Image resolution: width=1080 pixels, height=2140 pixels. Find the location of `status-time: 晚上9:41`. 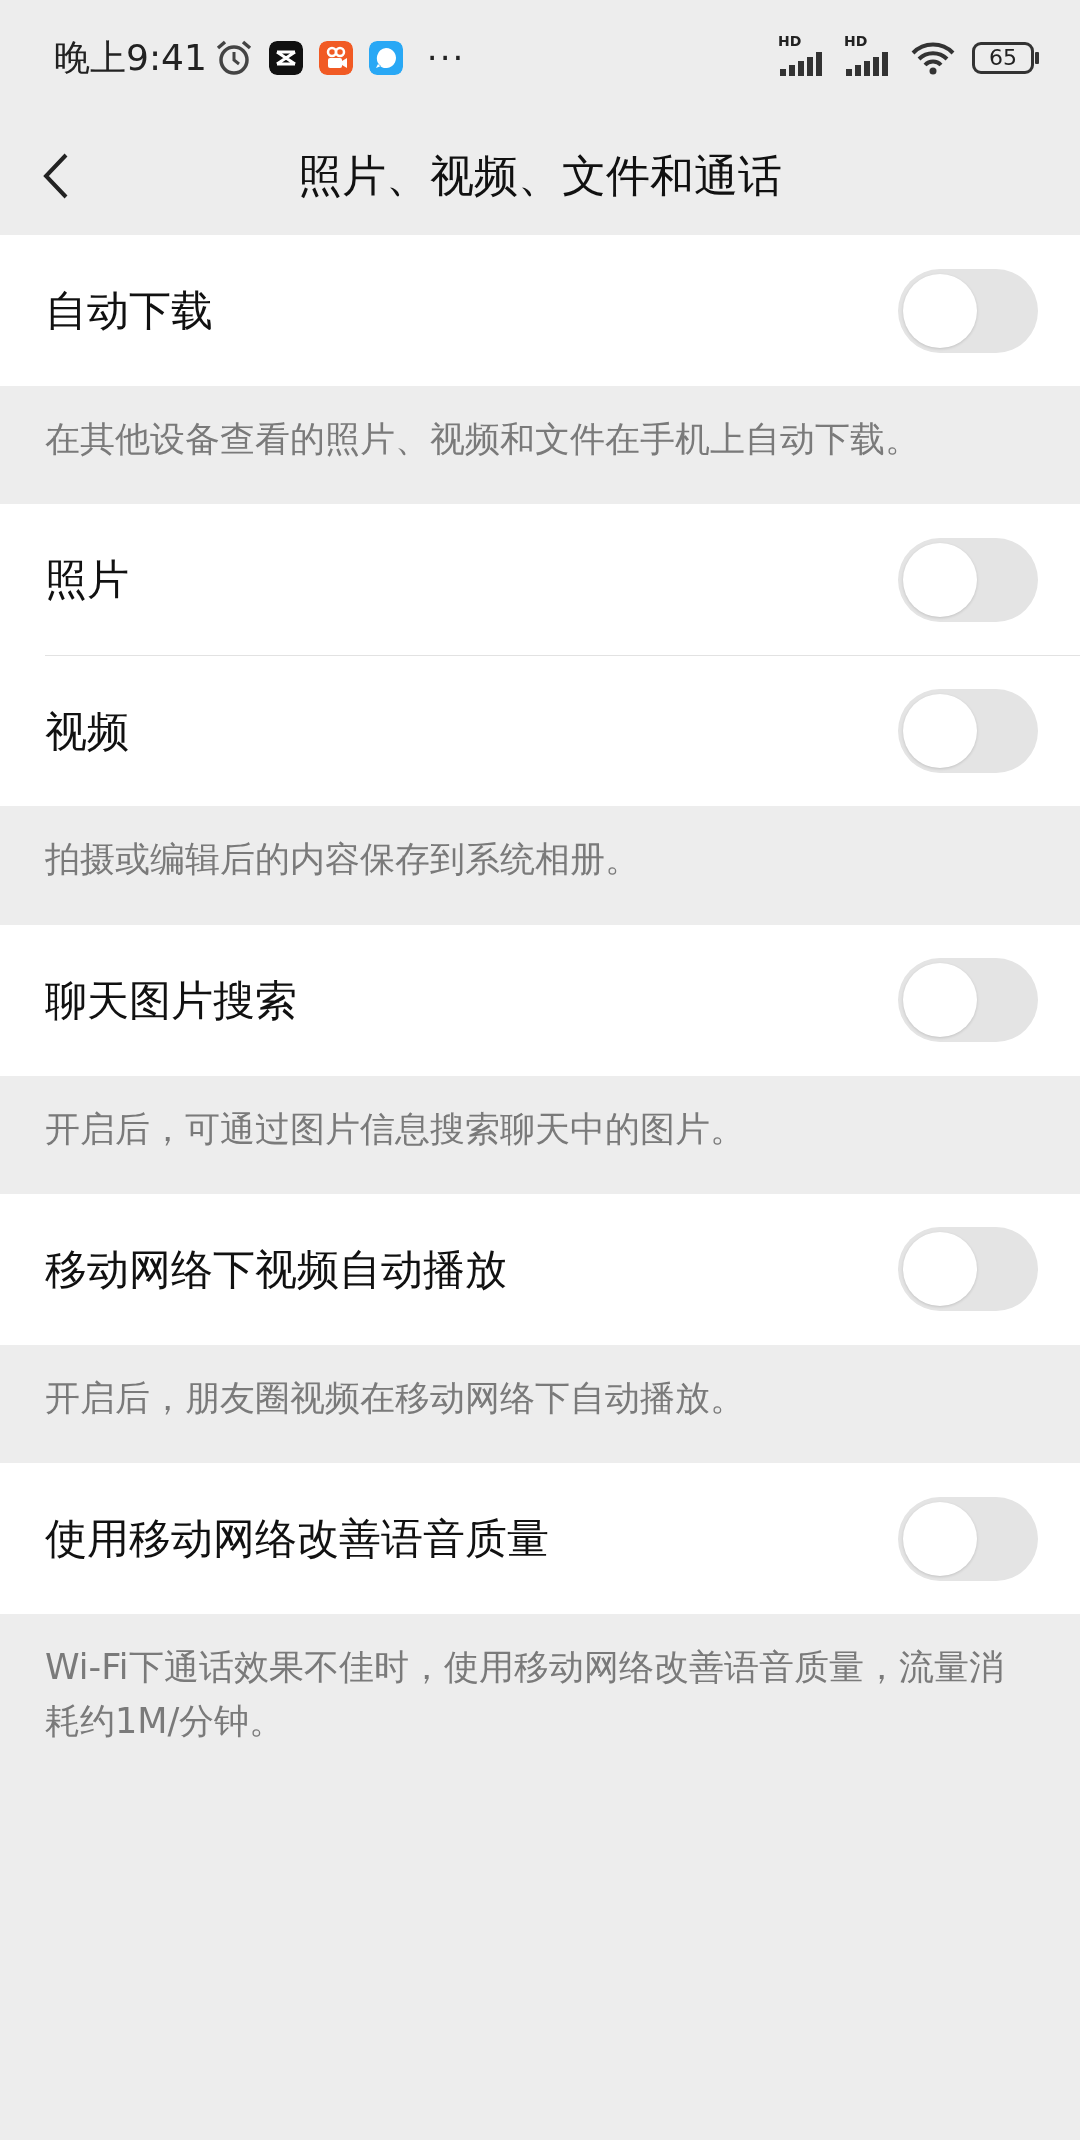

status-time: 晚上9:41 is located at coordinates (130, 58).